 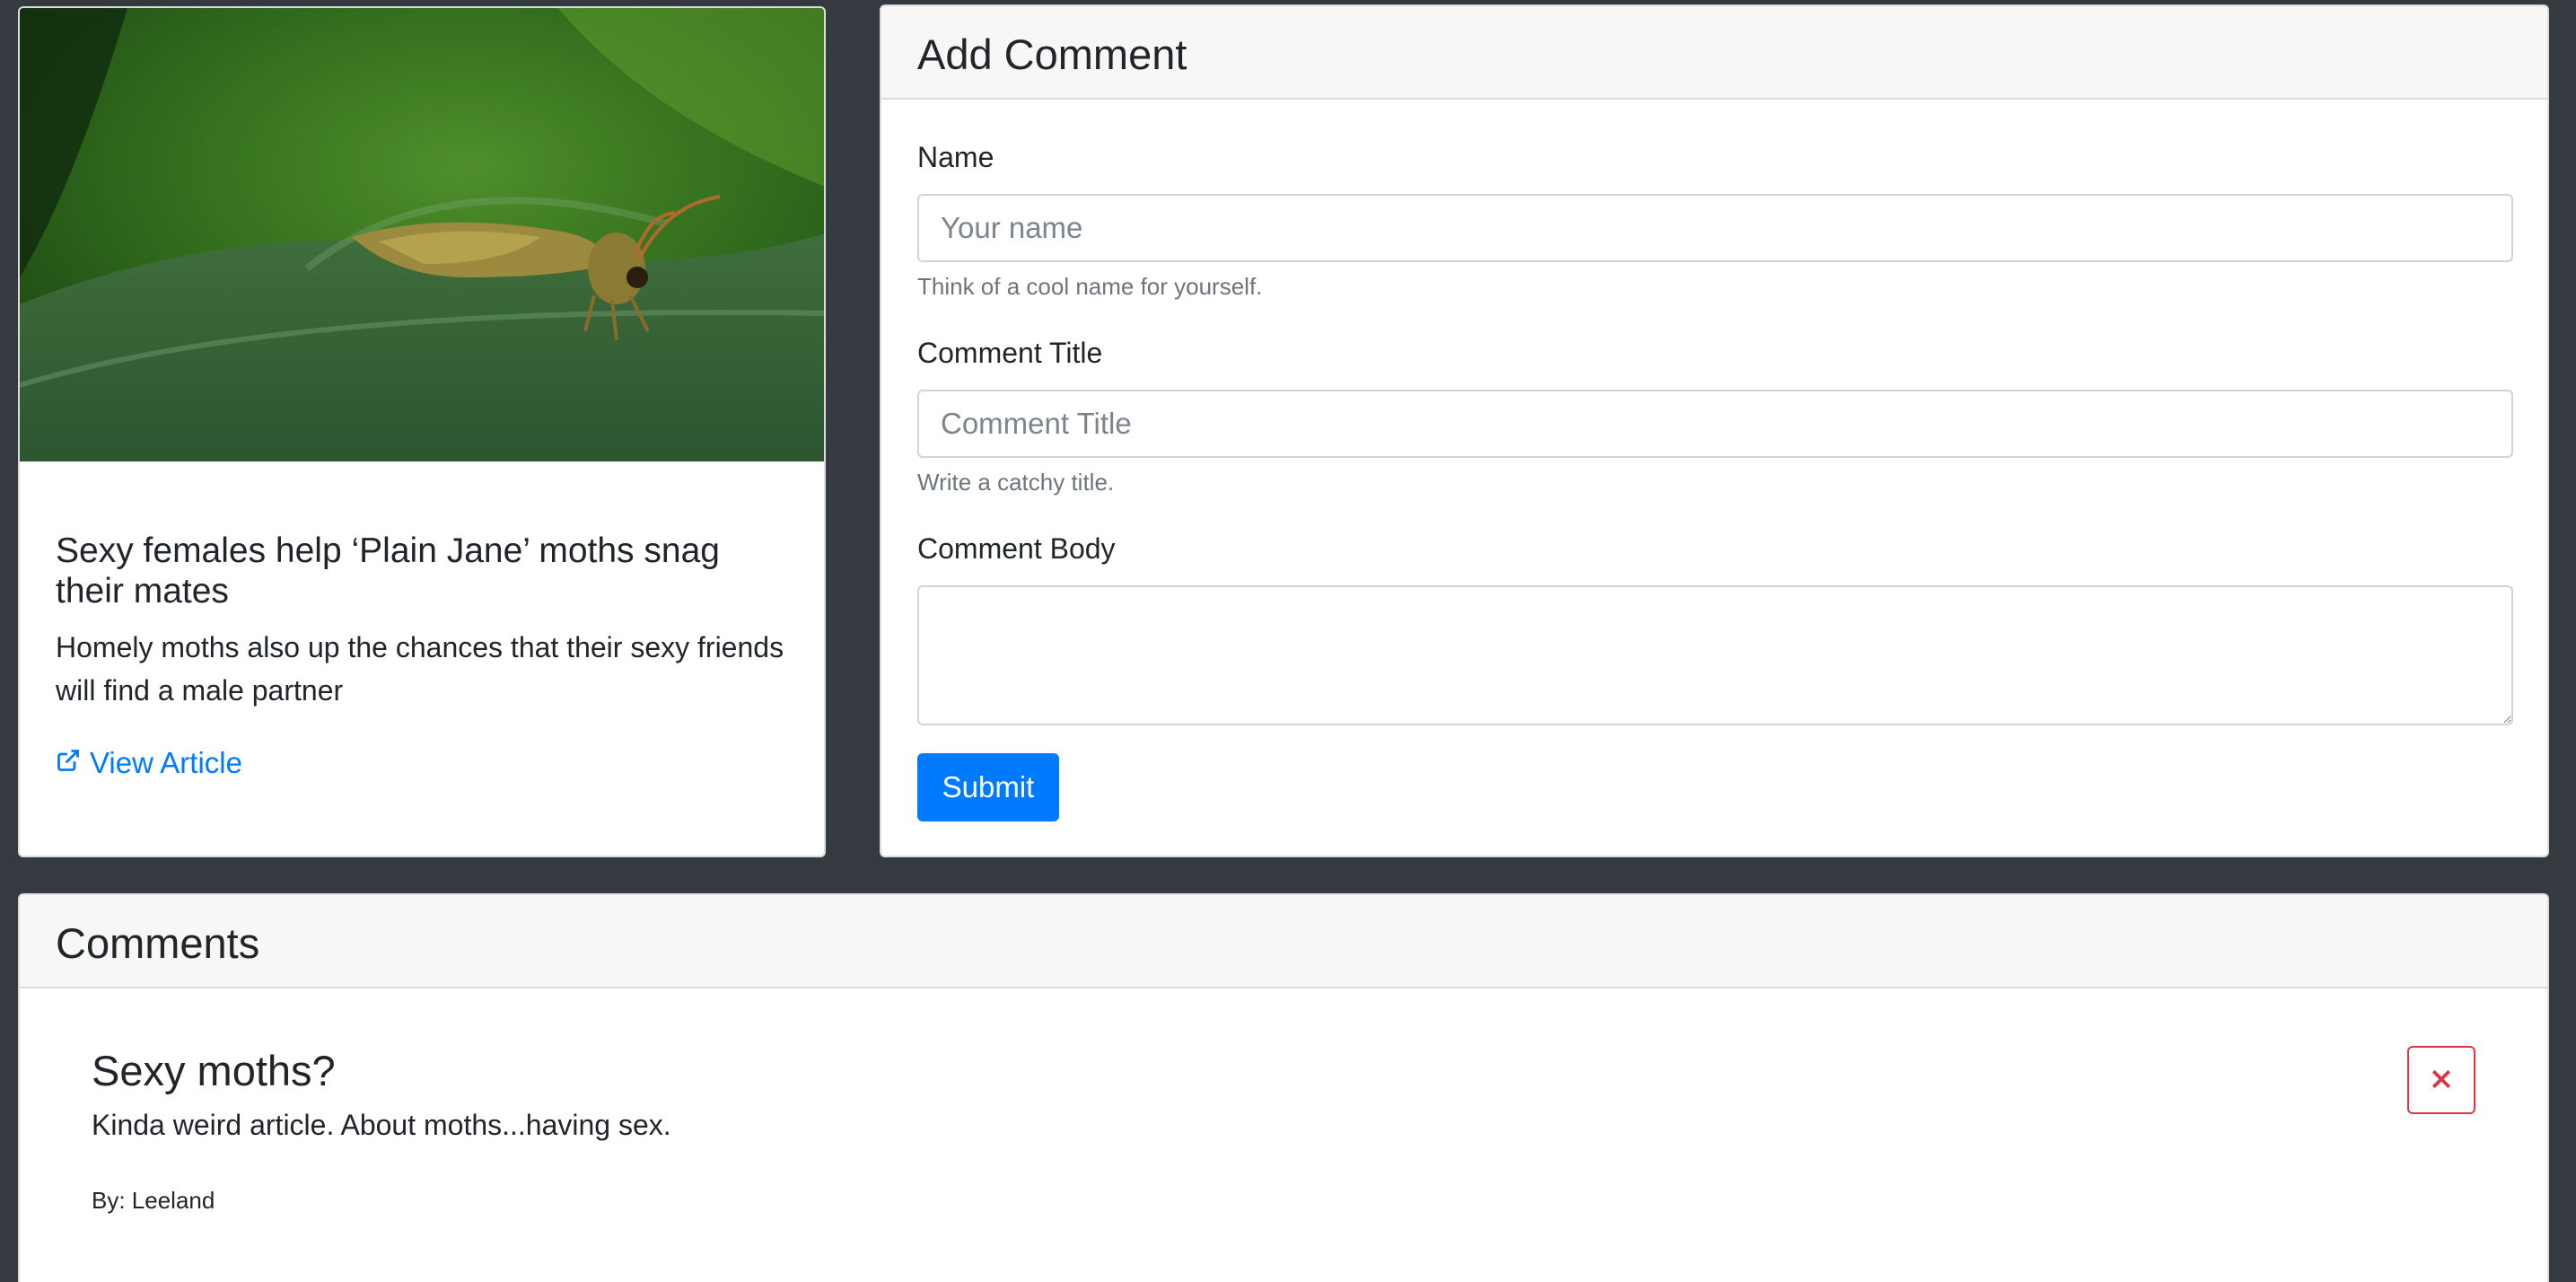 I want to click on article-image, so click(x=422, y=234).